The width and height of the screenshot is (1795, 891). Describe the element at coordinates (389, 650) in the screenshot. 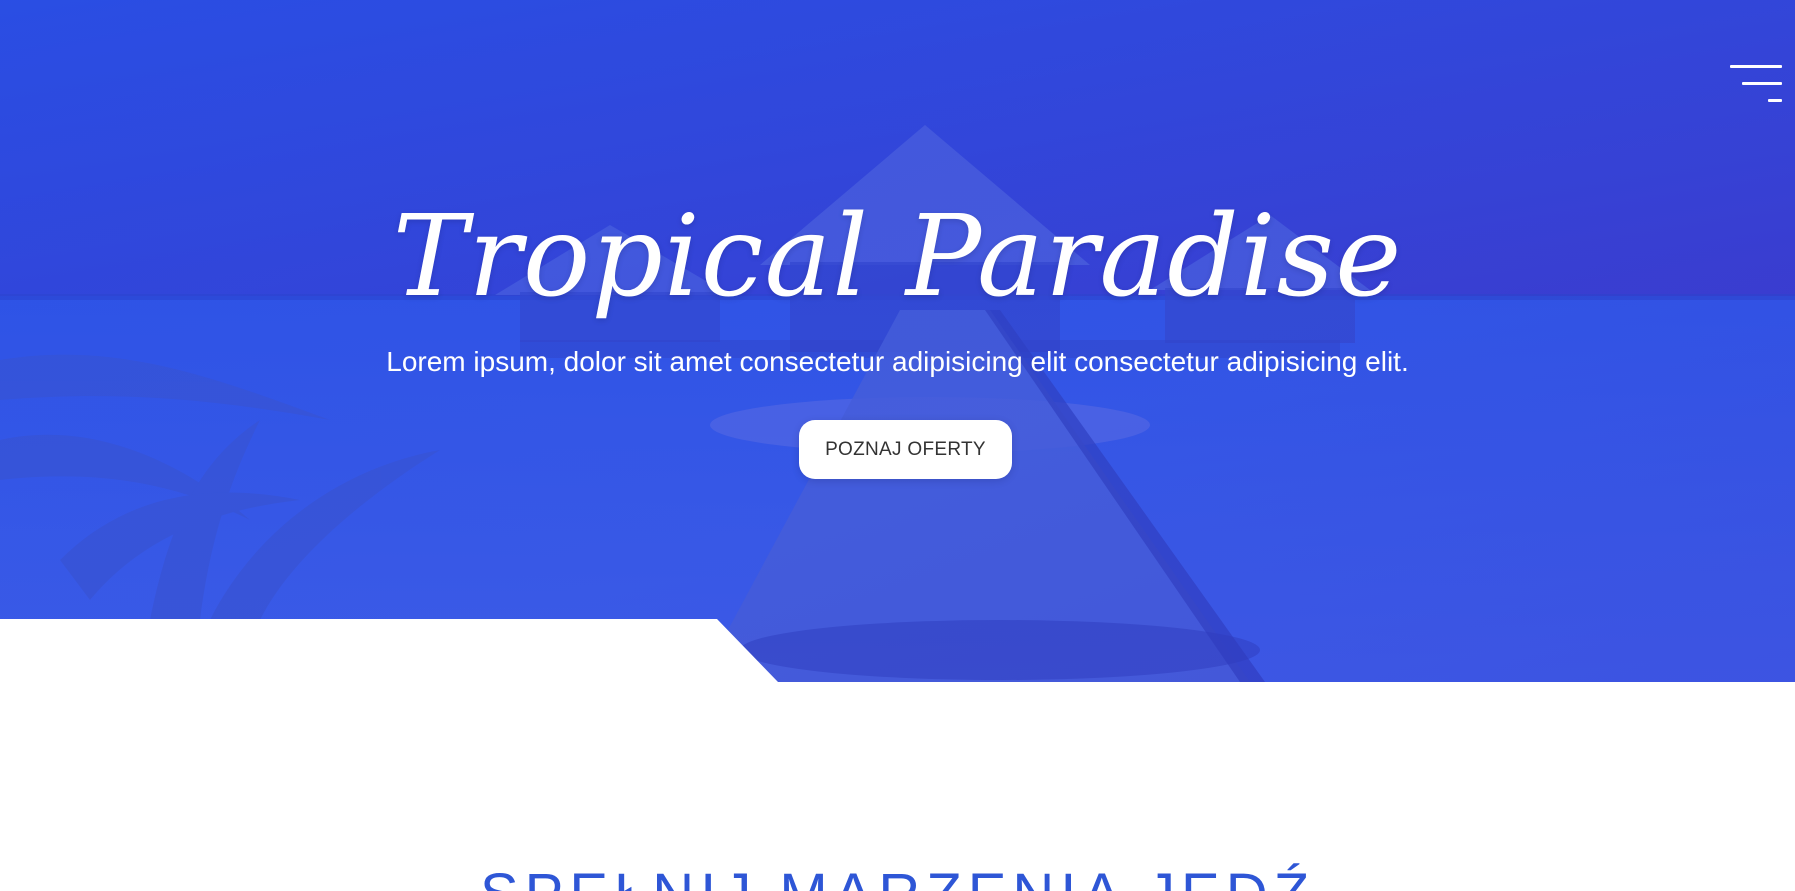

I see `hero-angled-divider` at that location.